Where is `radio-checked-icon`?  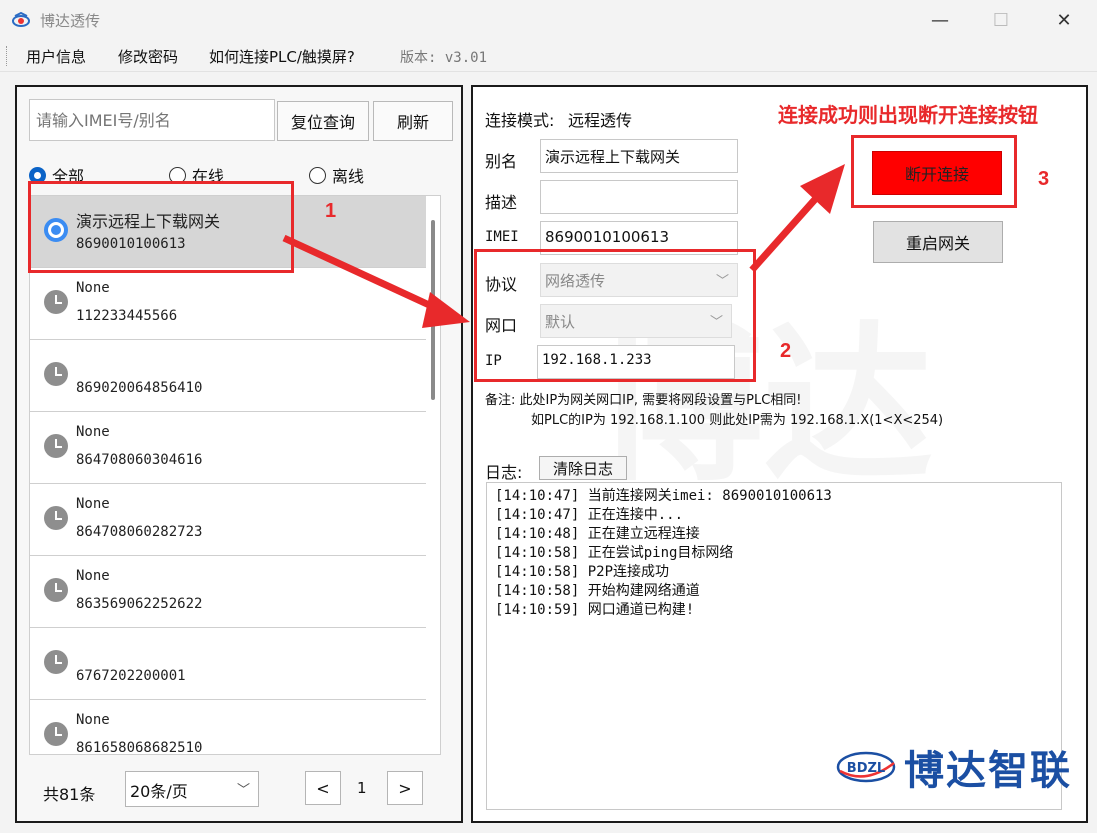
radio-checked-icon is located at coordinates (37, 175).